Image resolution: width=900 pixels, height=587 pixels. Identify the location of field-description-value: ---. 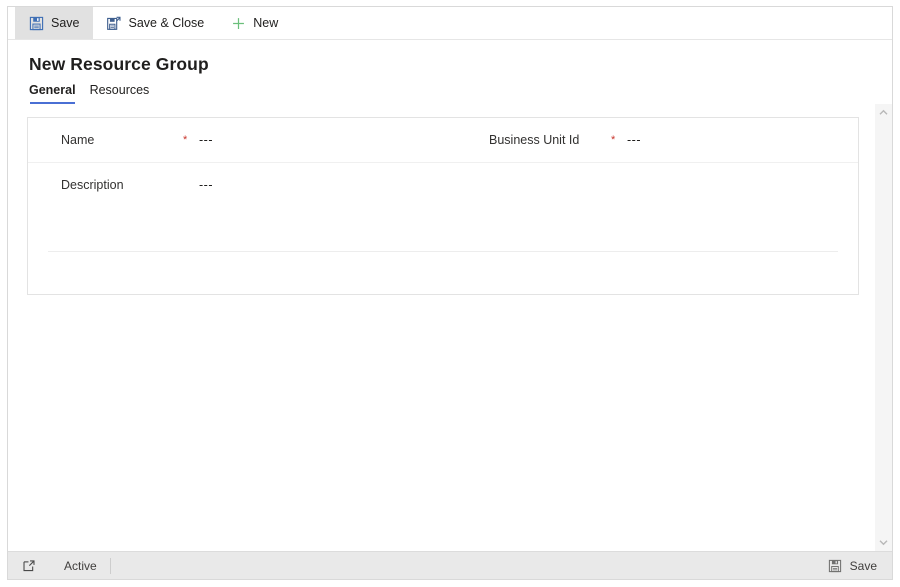
(206, 185).